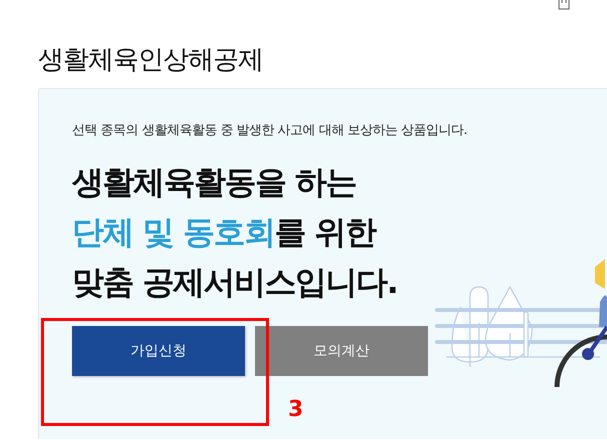 The image size is (607, 440). What do you see at coordinates (151, 60) in the screenshot?
I see `page-title: 생활체육인상해공제` at bounding box center [151, 60].